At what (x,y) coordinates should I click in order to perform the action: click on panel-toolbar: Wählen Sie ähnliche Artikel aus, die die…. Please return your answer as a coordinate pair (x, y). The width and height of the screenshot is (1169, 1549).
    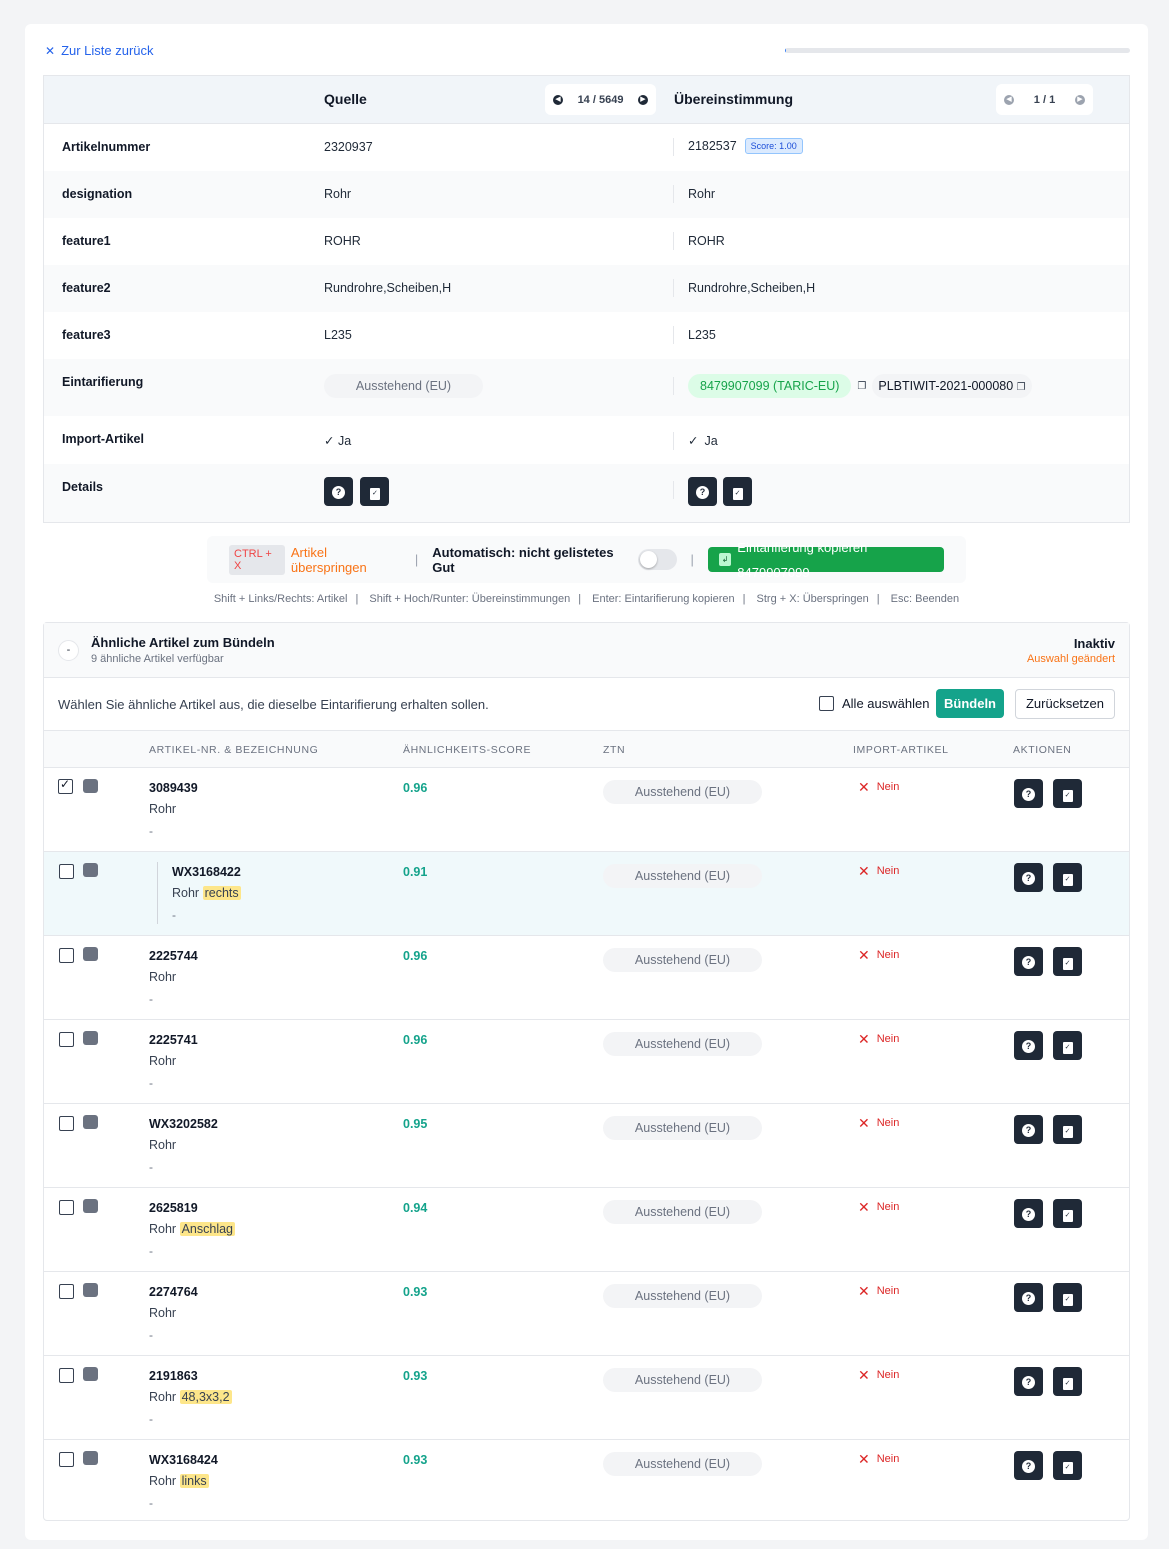
    Looking at the image, I should click on (586, 704).